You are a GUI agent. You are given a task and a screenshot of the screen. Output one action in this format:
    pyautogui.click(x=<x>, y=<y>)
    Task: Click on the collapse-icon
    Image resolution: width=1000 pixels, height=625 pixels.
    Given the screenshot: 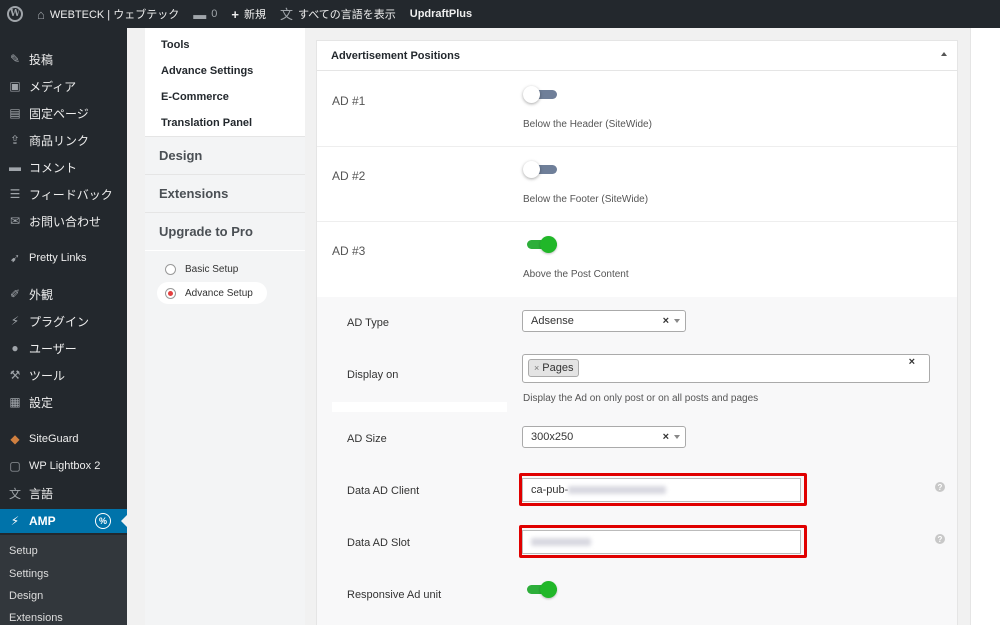 What is the action you would take?
    pyautogui.click(x=944, y=54)
    